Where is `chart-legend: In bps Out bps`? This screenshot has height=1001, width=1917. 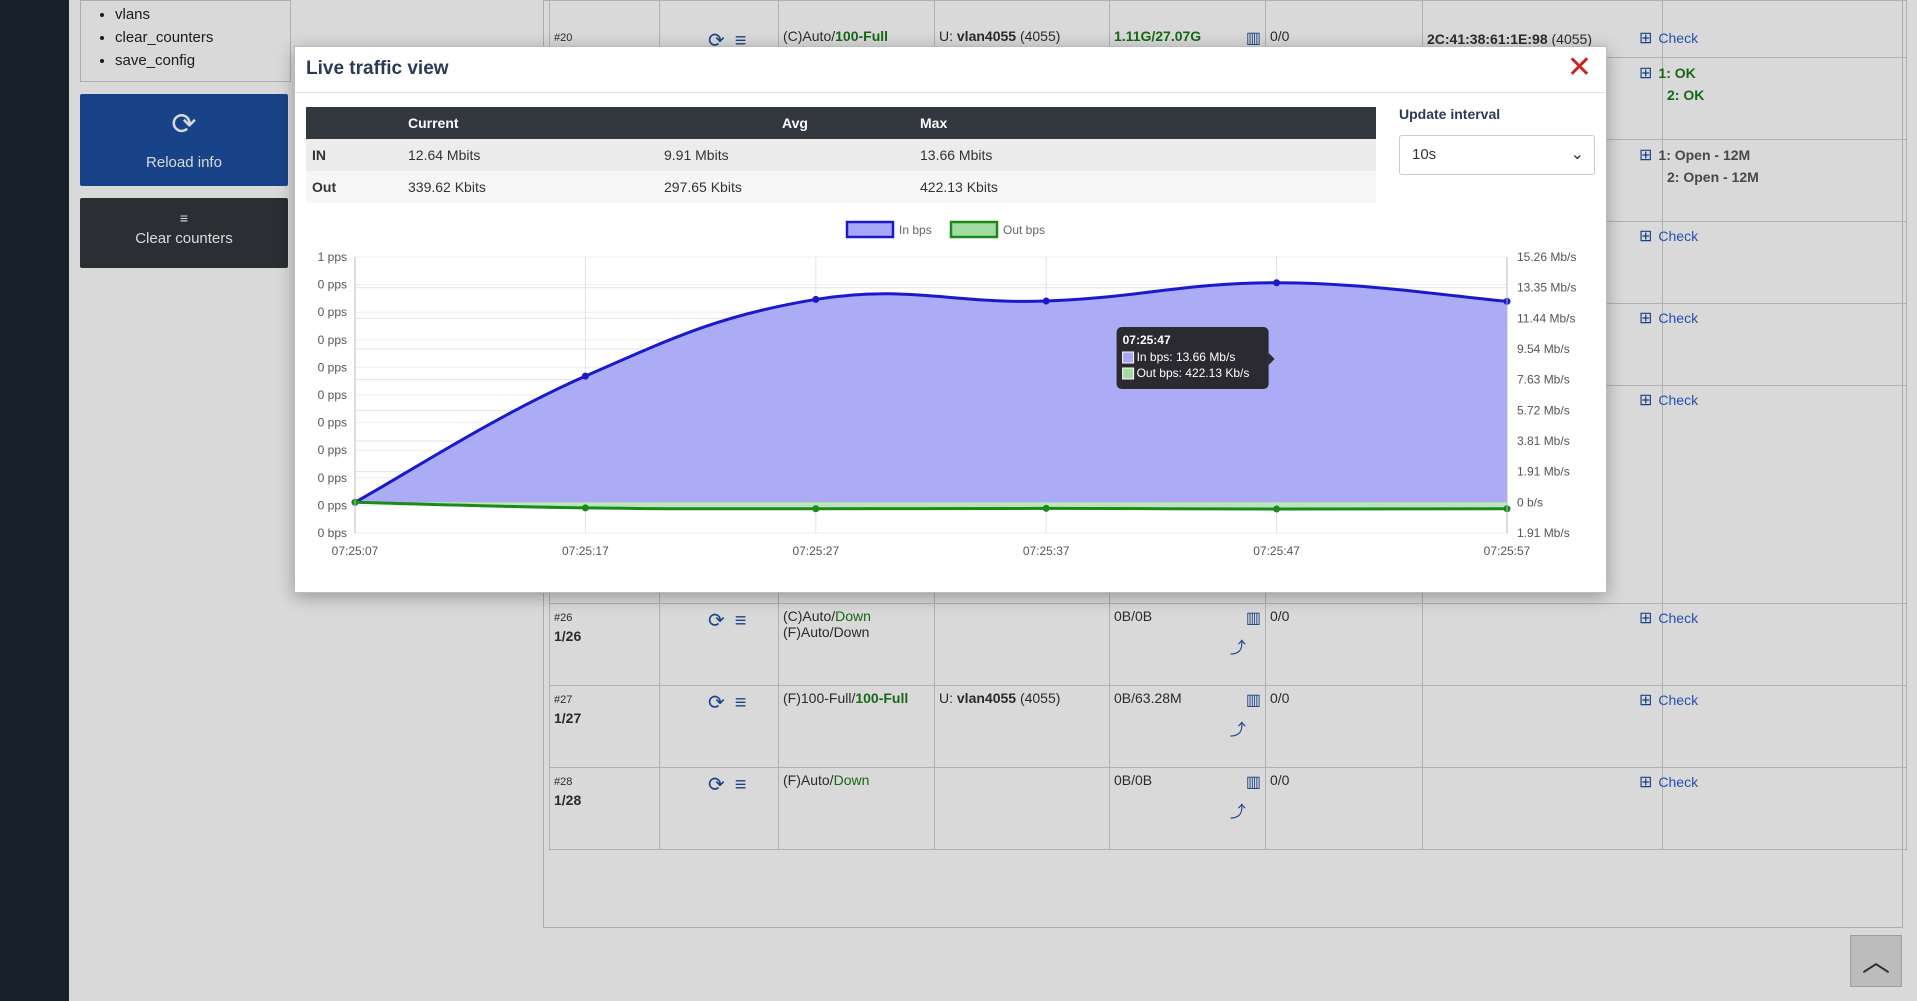 chart-legend: In bps Out bps is located at coordinates (945, 229).